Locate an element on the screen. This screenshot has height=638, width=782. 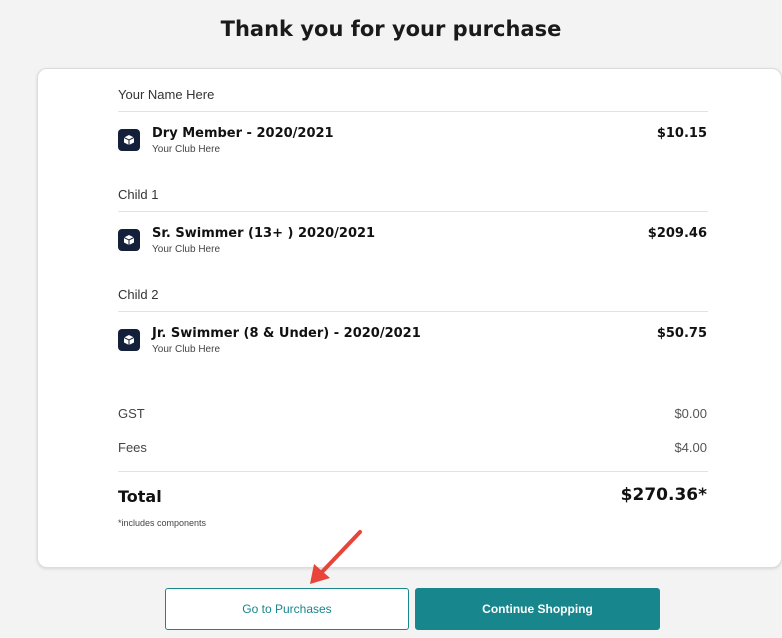
item-title: Jr. Swimmer (8 & Under) - 2020/2021 is located at coordinates (286, 333).